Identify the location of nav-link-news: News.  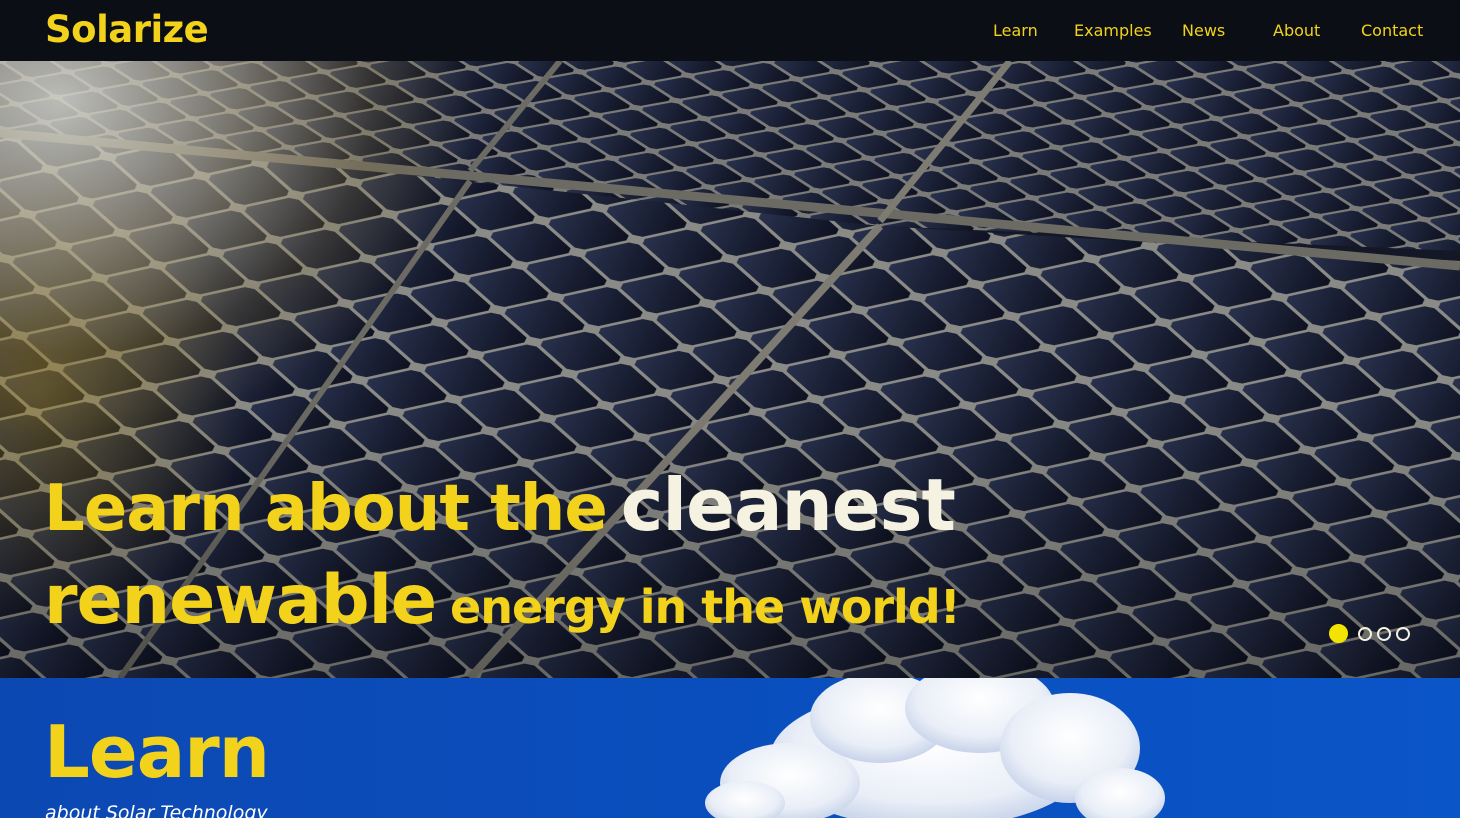
(1203, 30).